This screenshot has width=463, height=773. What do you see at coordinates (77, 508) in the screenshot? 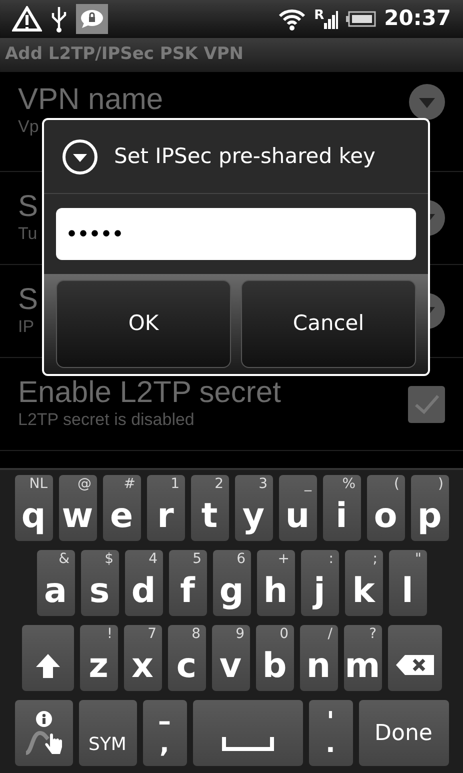
I see `key: @ w` at bounding box center [77, 508].